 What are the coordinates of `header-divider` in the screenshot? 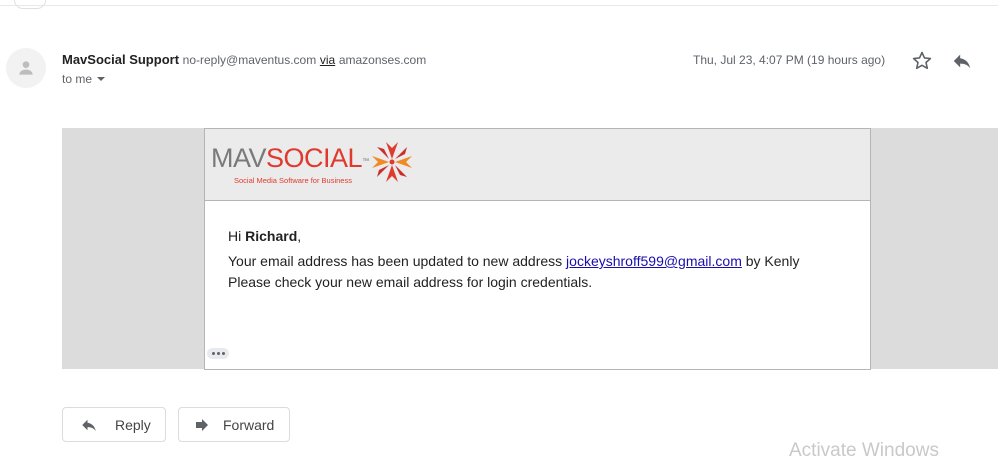 It's located at (499, 5).